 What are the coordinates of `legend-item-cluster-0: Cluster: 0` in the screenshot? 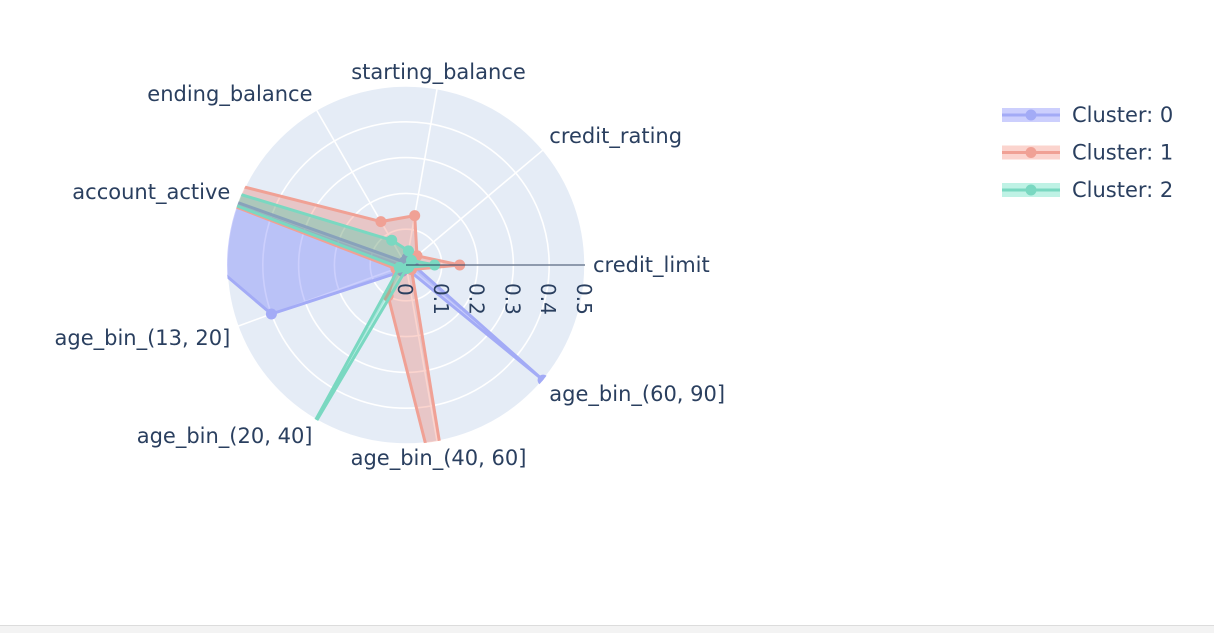 It's located at (1087, 115).